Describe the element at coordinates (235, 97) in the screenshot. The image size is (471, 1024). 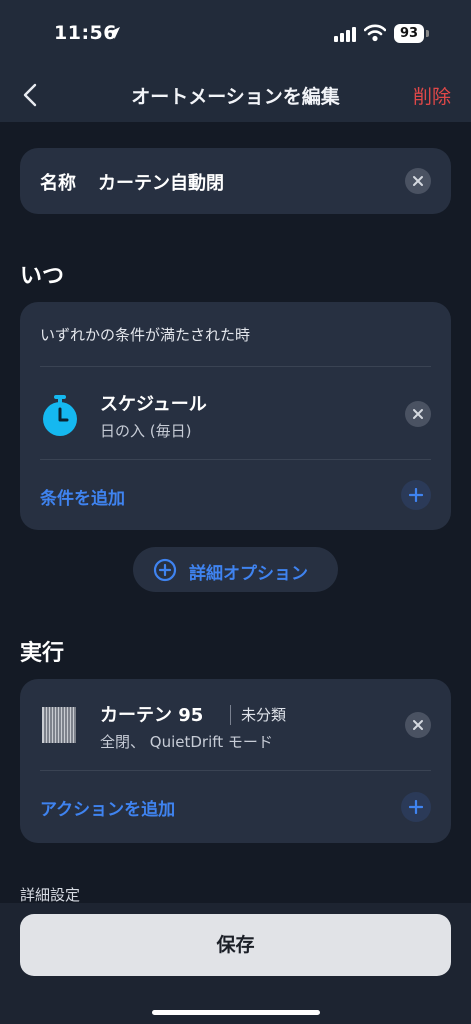
I see `page-title: オートメーションを編集` at that location.